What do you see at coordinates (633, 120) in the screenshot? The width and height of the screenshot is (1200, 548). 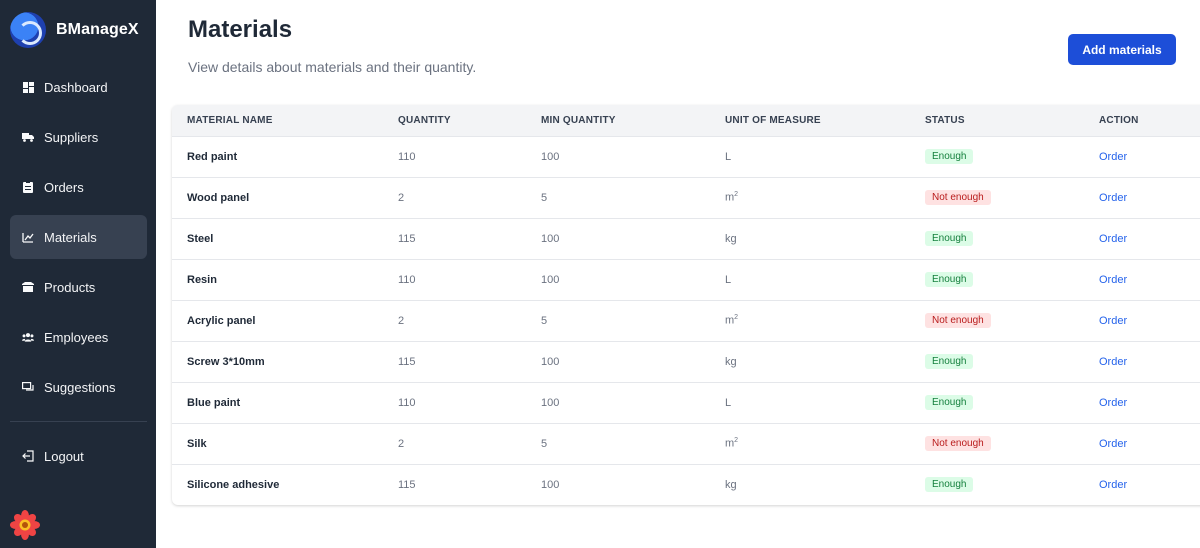 I see `column-header-min-quantity: MIN QUANTITY` at bounding box center [633, 120].